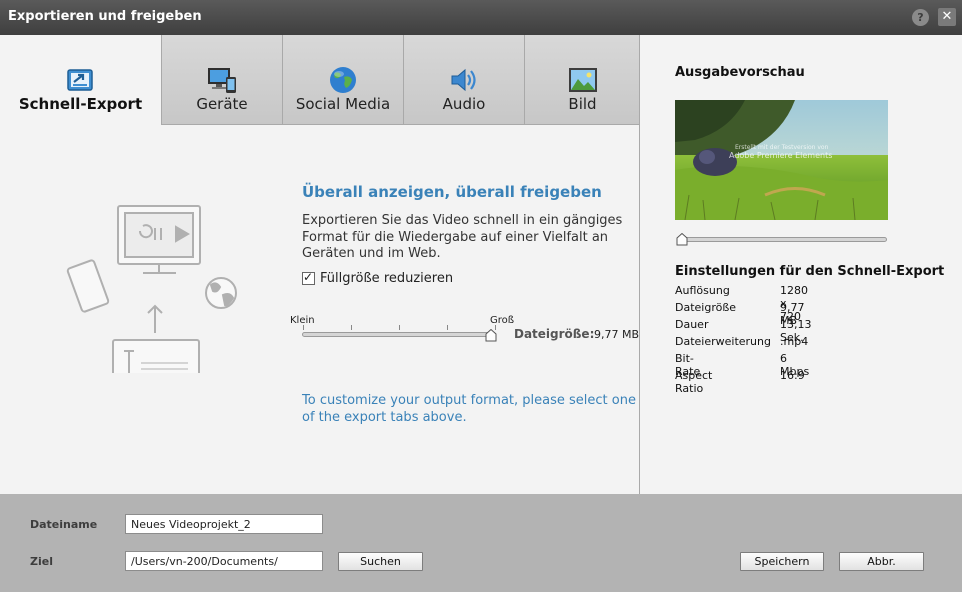 The height and width of the screenshot is (592, 962). Describe the element at coordinates (740, 72) in the screenshot. I see `preview-title: Ausgabevorschau` at that location.